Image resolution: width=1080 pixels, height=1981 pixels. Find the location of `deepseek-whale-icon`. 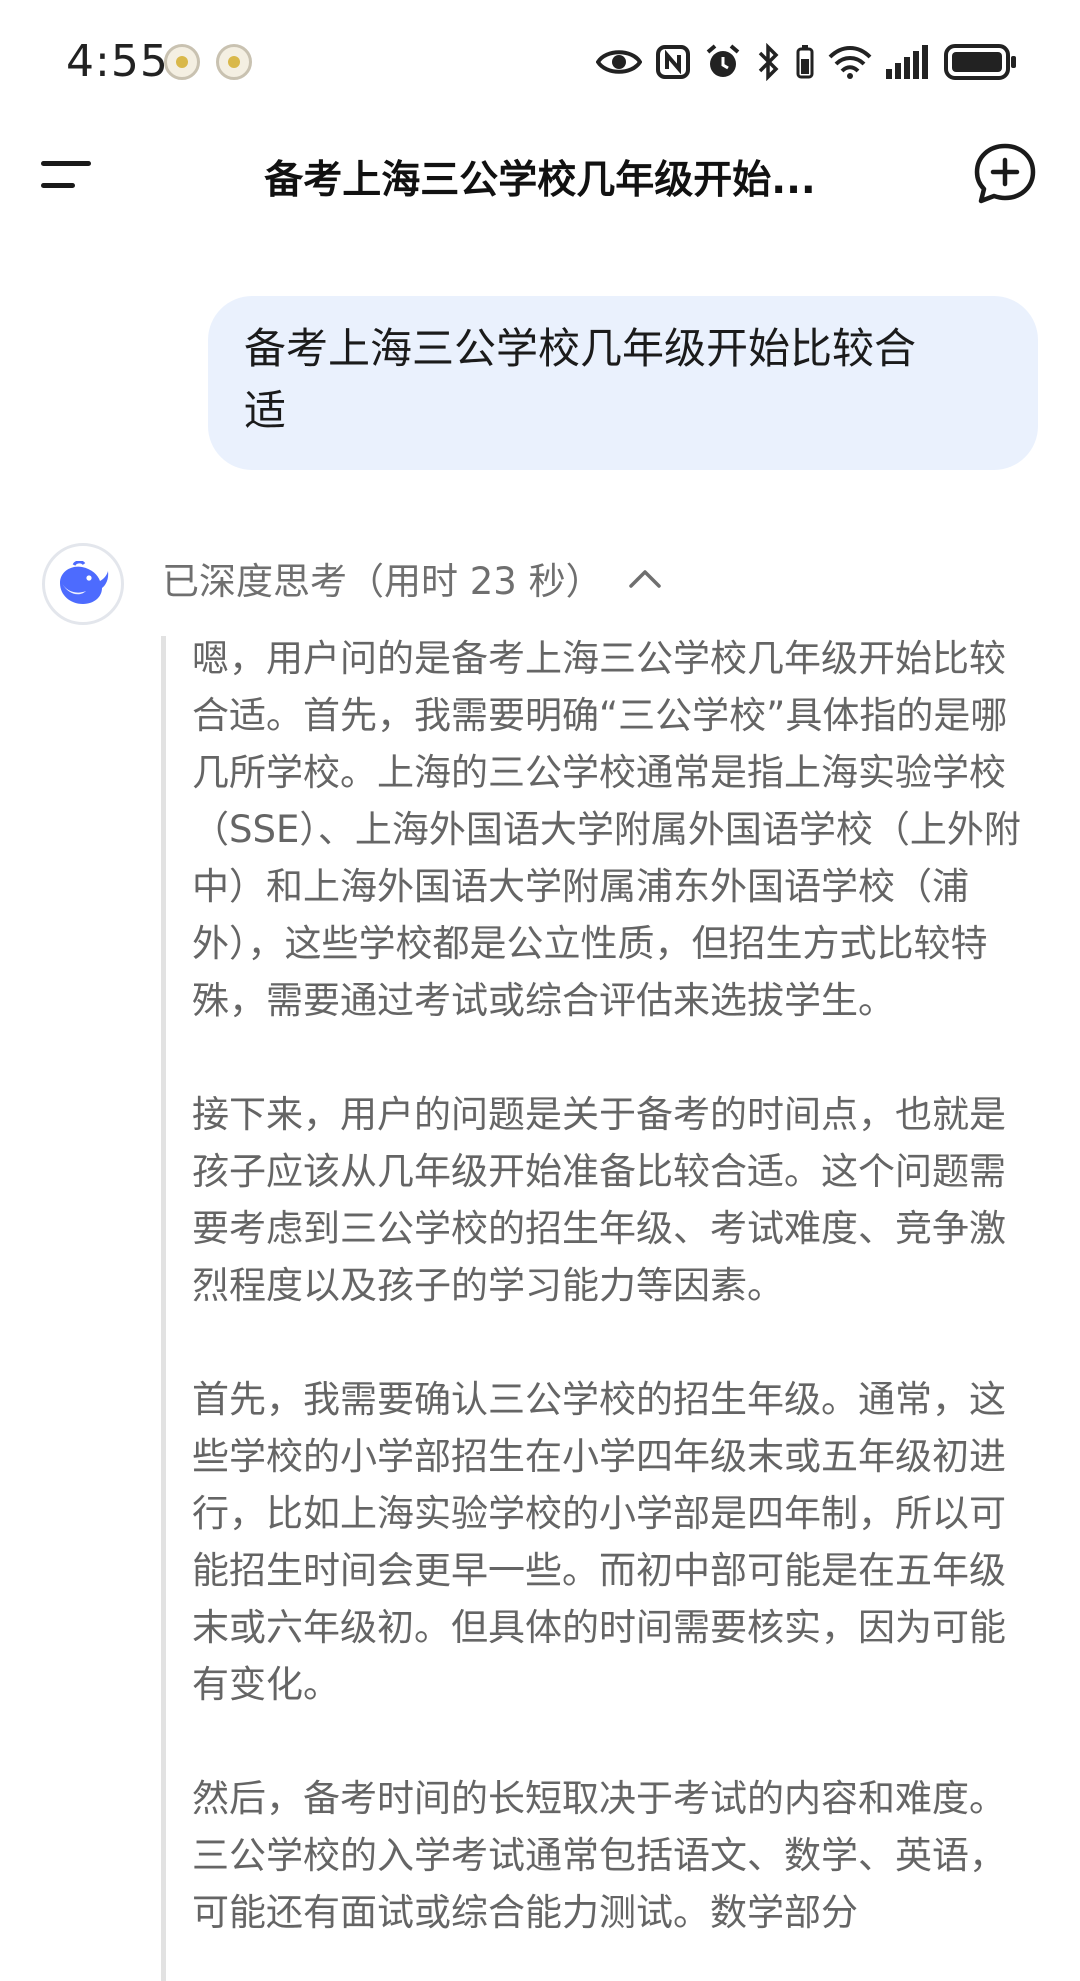

deepseek-whale-icon is located at coordinates (84, 582).